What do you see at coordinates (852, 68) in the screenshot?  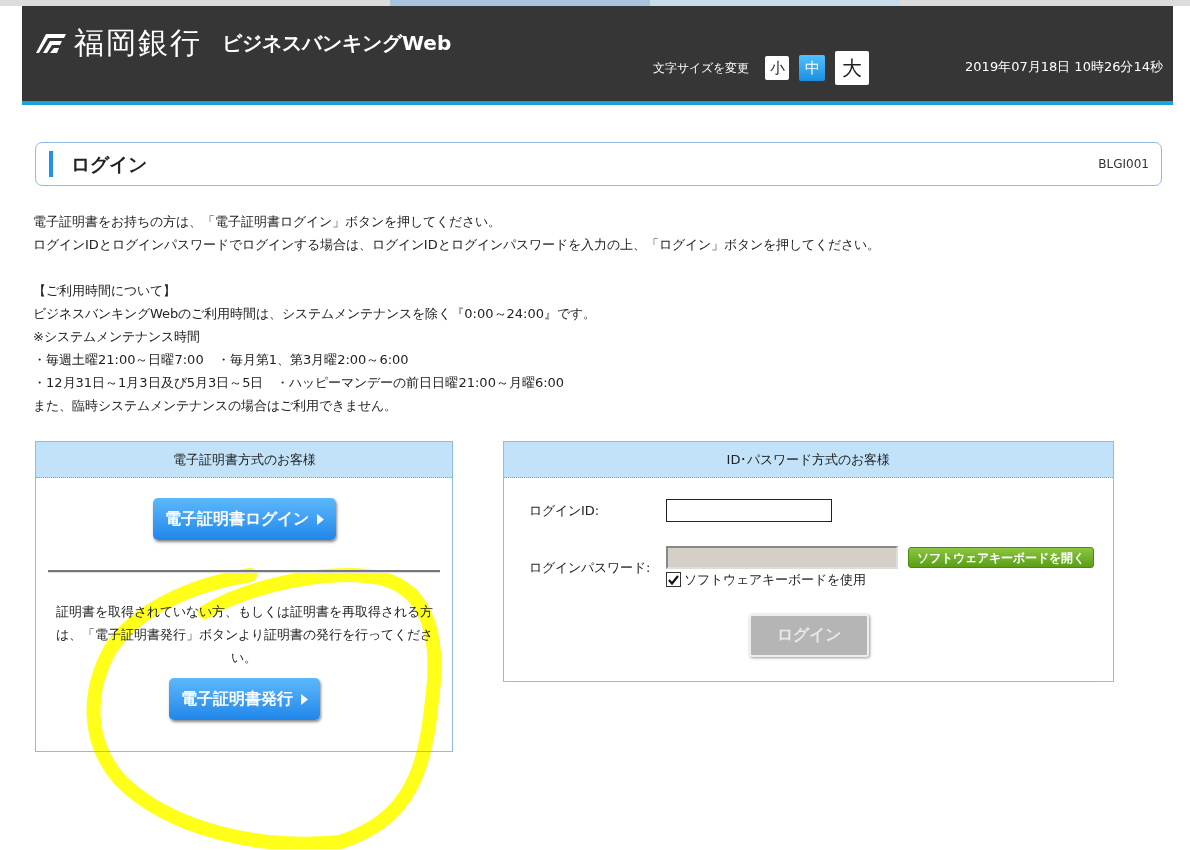 I see `font-size-button: 大` at bounding box center [852, 68].